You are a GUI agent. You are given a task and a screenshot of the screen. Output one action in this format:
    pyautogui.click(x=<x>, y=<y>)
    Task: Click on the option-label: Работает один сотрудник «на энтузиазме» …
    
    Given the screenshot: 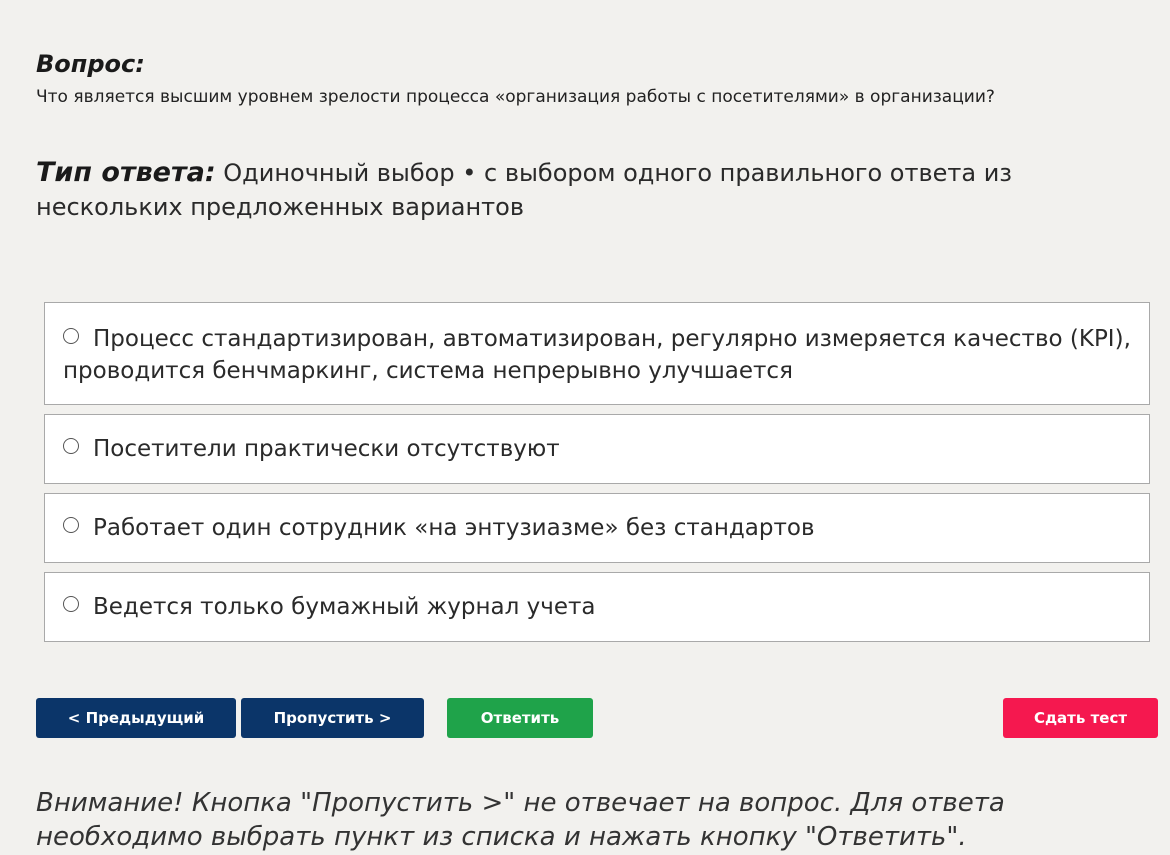 What is the action you would take?
    pyautogui.click(x=454, y=528)
    